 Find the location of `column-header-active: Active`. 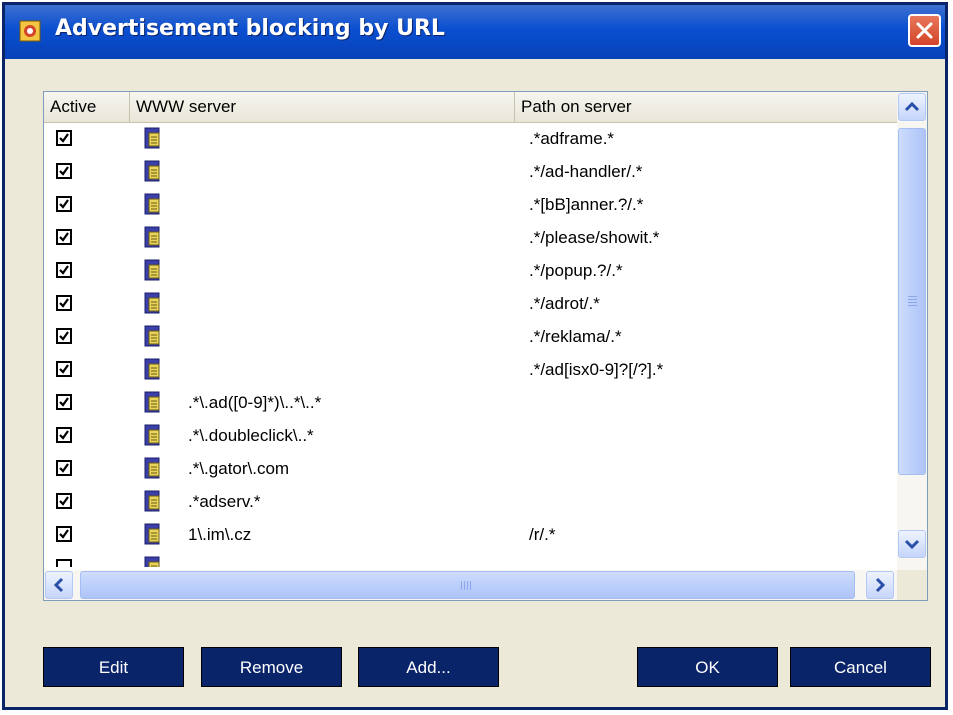

column-header-active: Active is located at coordinates (87, 107).